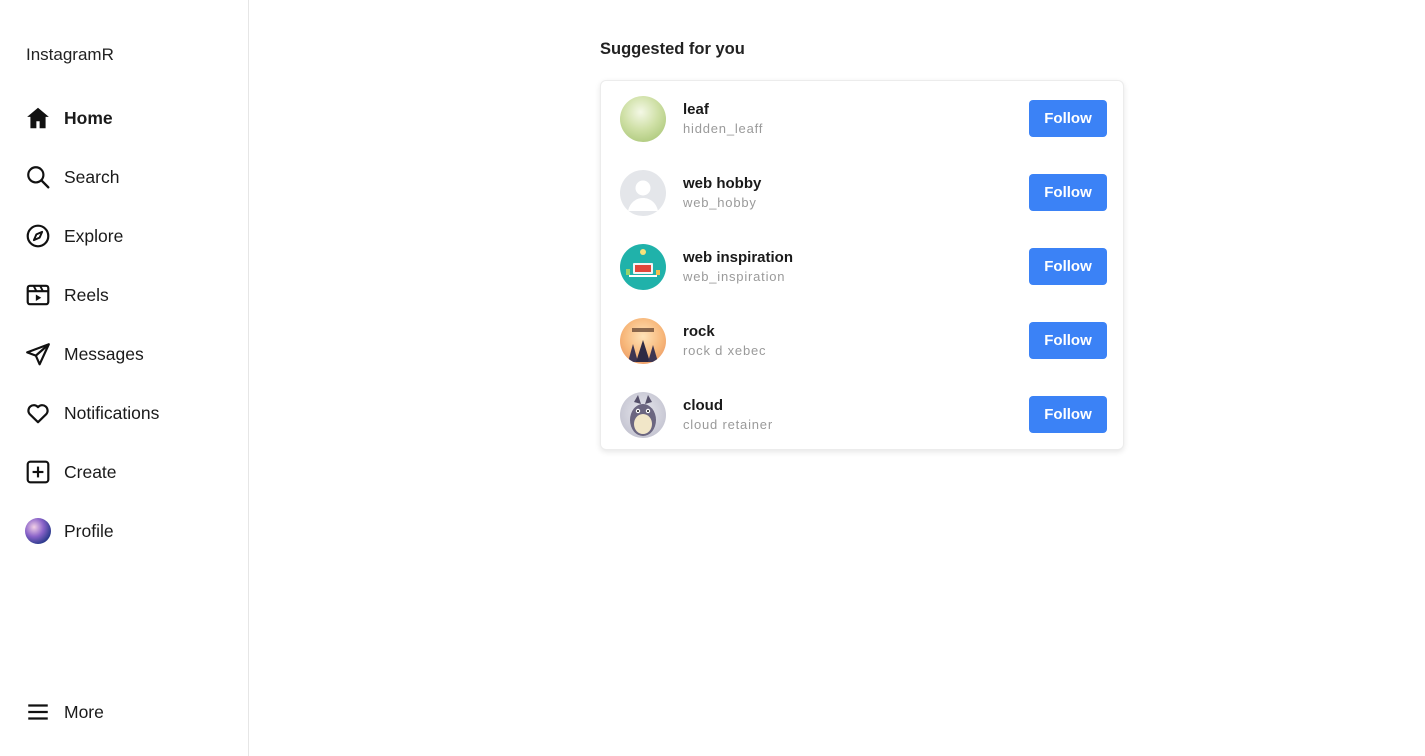 The width and height of the screenshot is (1425, 756). I want to click on suggestion-row: web hobby web_hobby Follow, so click(862, 193).